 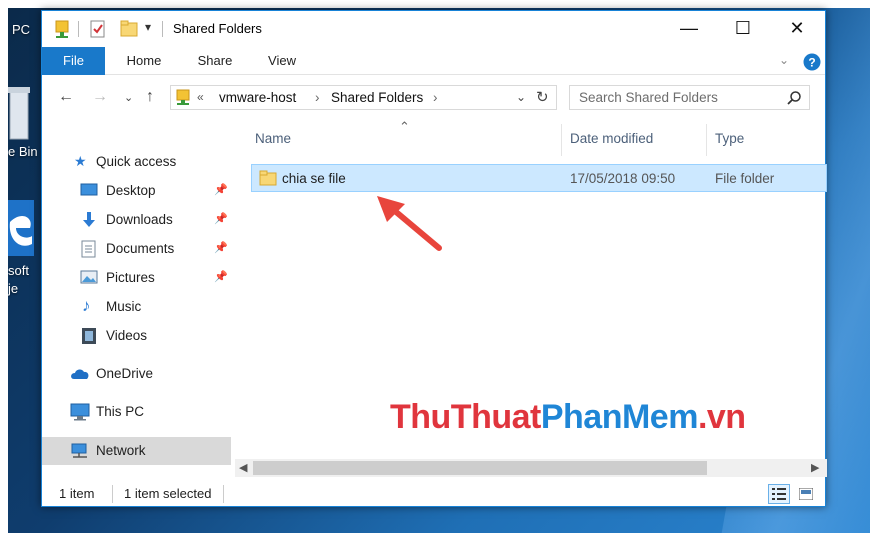 What do you see at coordinates (433, 29) in the screenshot?
I see `title-bar: ▾ Shared Folders — ☐ ✕` at bounding box center [433, 29].